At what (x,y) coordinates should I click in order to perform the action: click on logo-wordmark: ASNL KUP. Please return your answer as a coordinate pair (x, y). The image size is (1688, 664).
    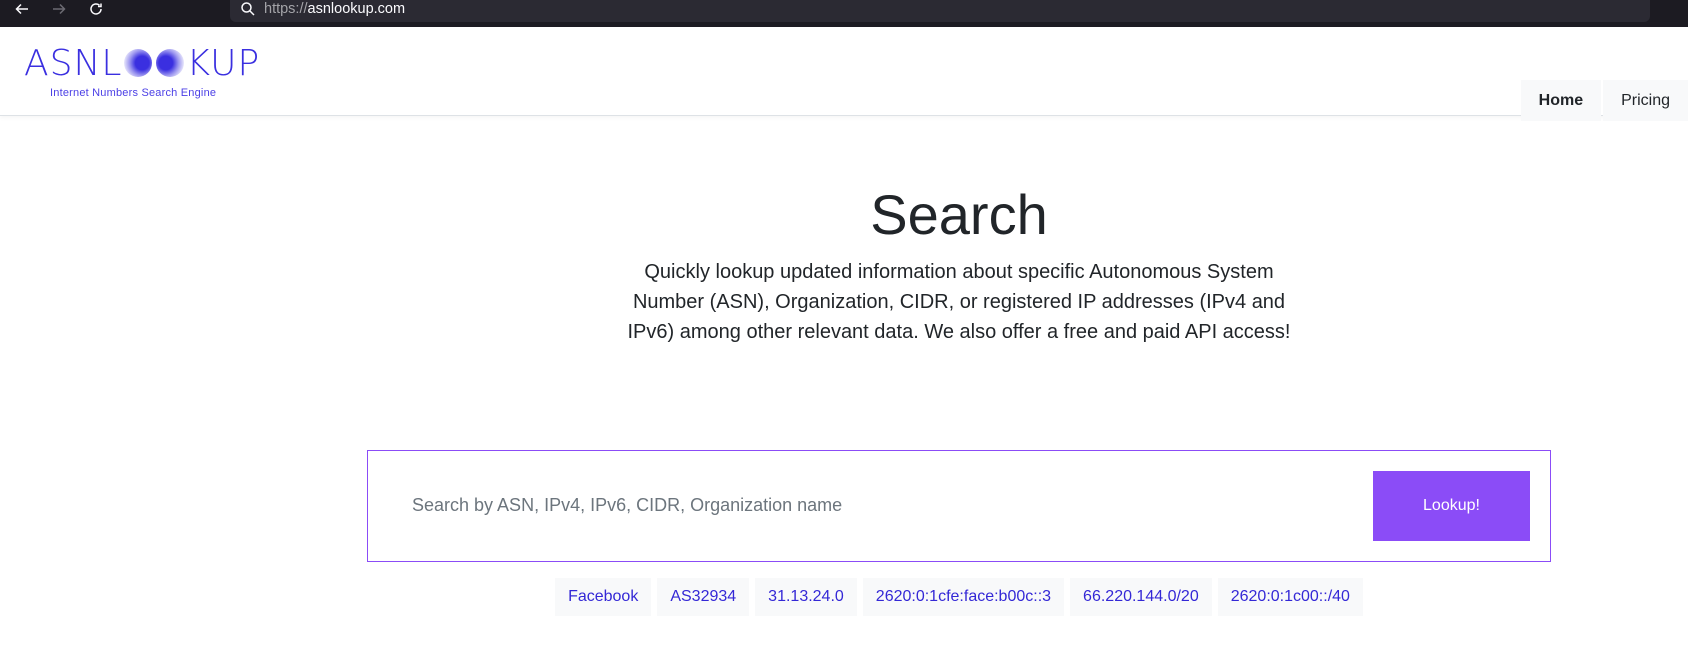
    Looking at the image, I should click on (142, 63).